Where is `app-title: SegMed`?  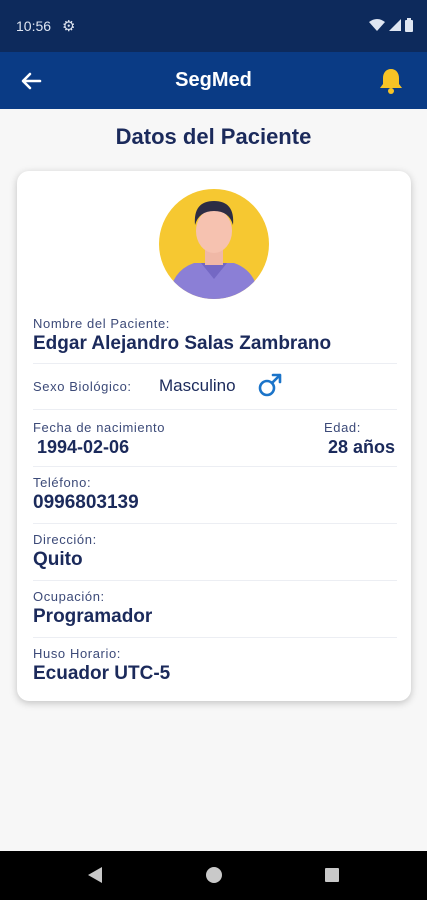 app-title: SegMed is located at coordinates (213, 80).